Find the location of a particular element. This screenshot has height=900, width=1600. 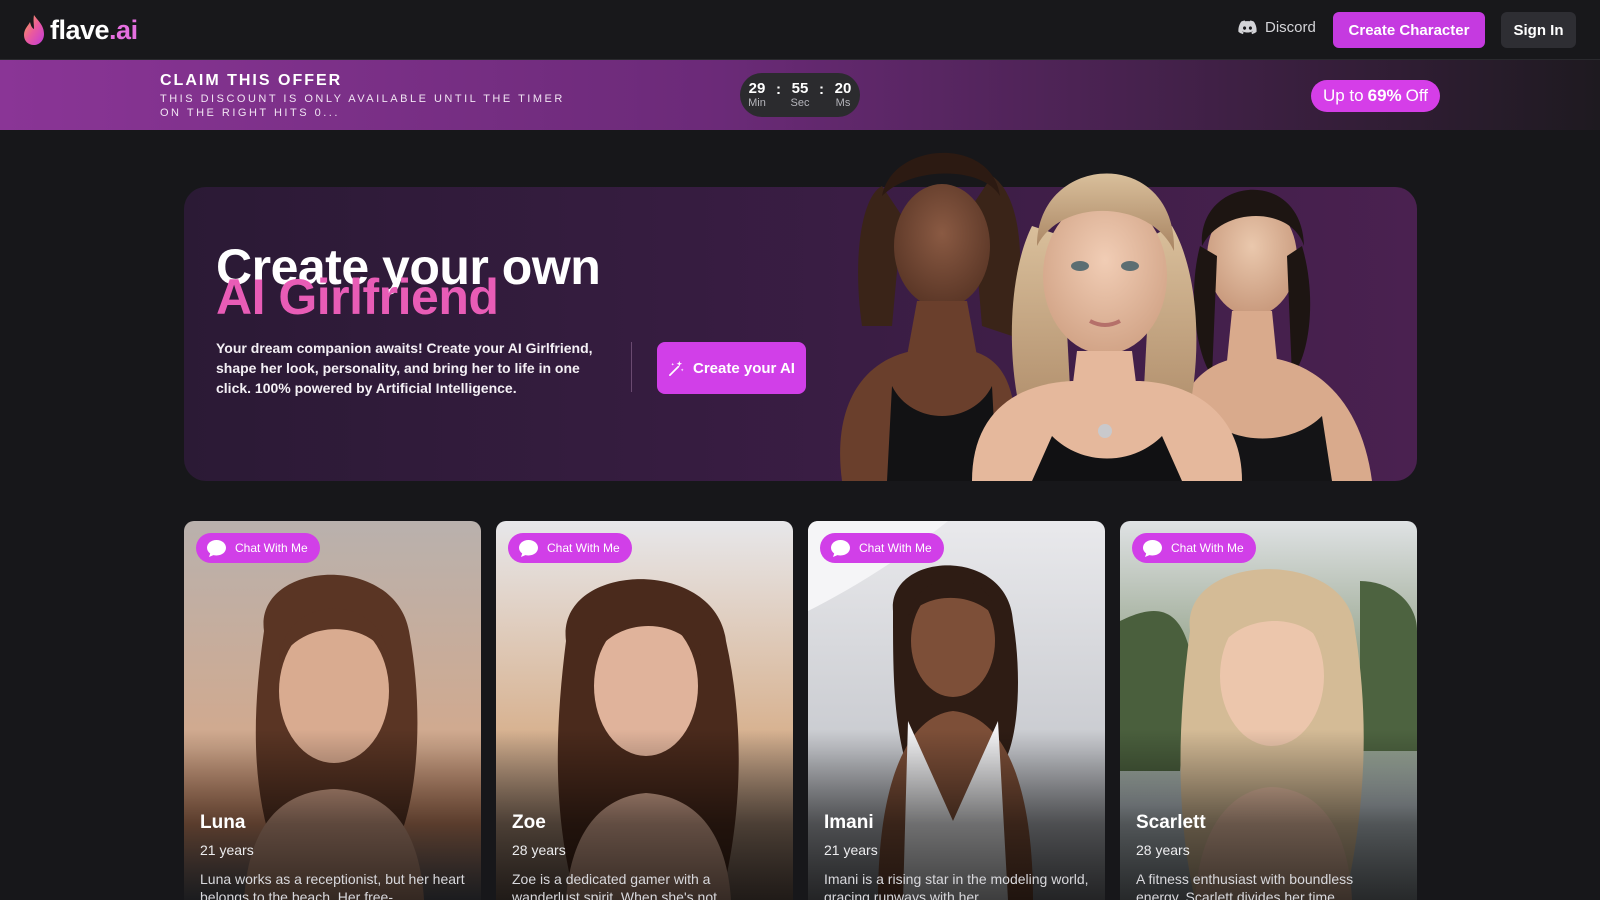

timer-minutes: 29 Min is located at coordinates (757, 94).